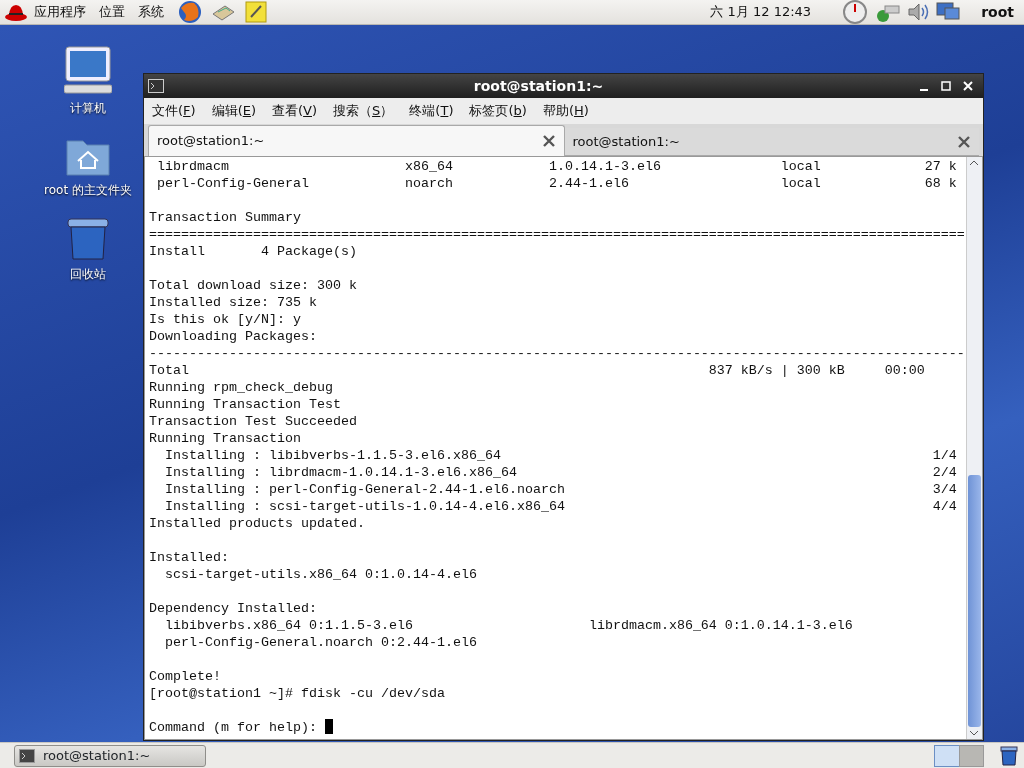  What do you see at coordinates (88, 190) in the screenshot?
I see `icon-label: root 的主文件夹` at bounding box center [88, 190].